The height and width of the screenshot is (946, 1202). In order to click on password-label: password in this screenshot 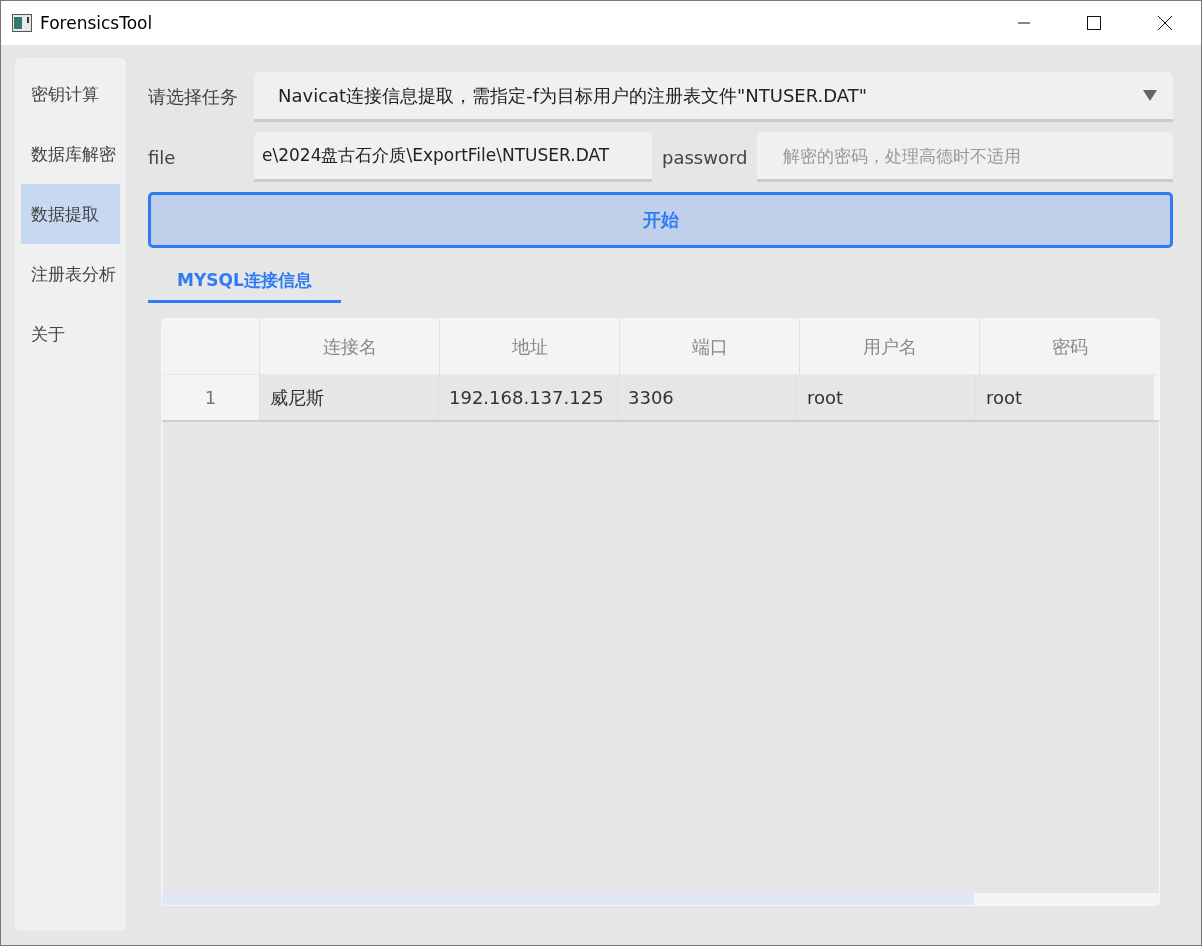, I will do `click(705, 157)`.